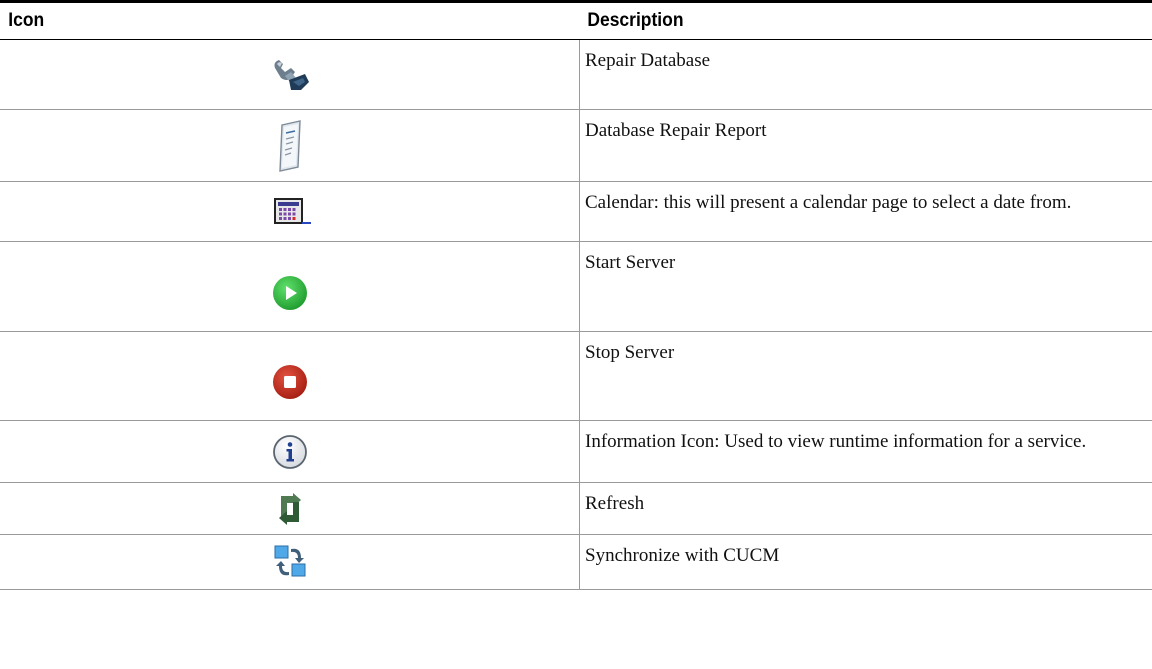 Image resolution: width=1152 pixels, height=669 pixels. I want to click on table-row: Start Server, so click(576, 287).